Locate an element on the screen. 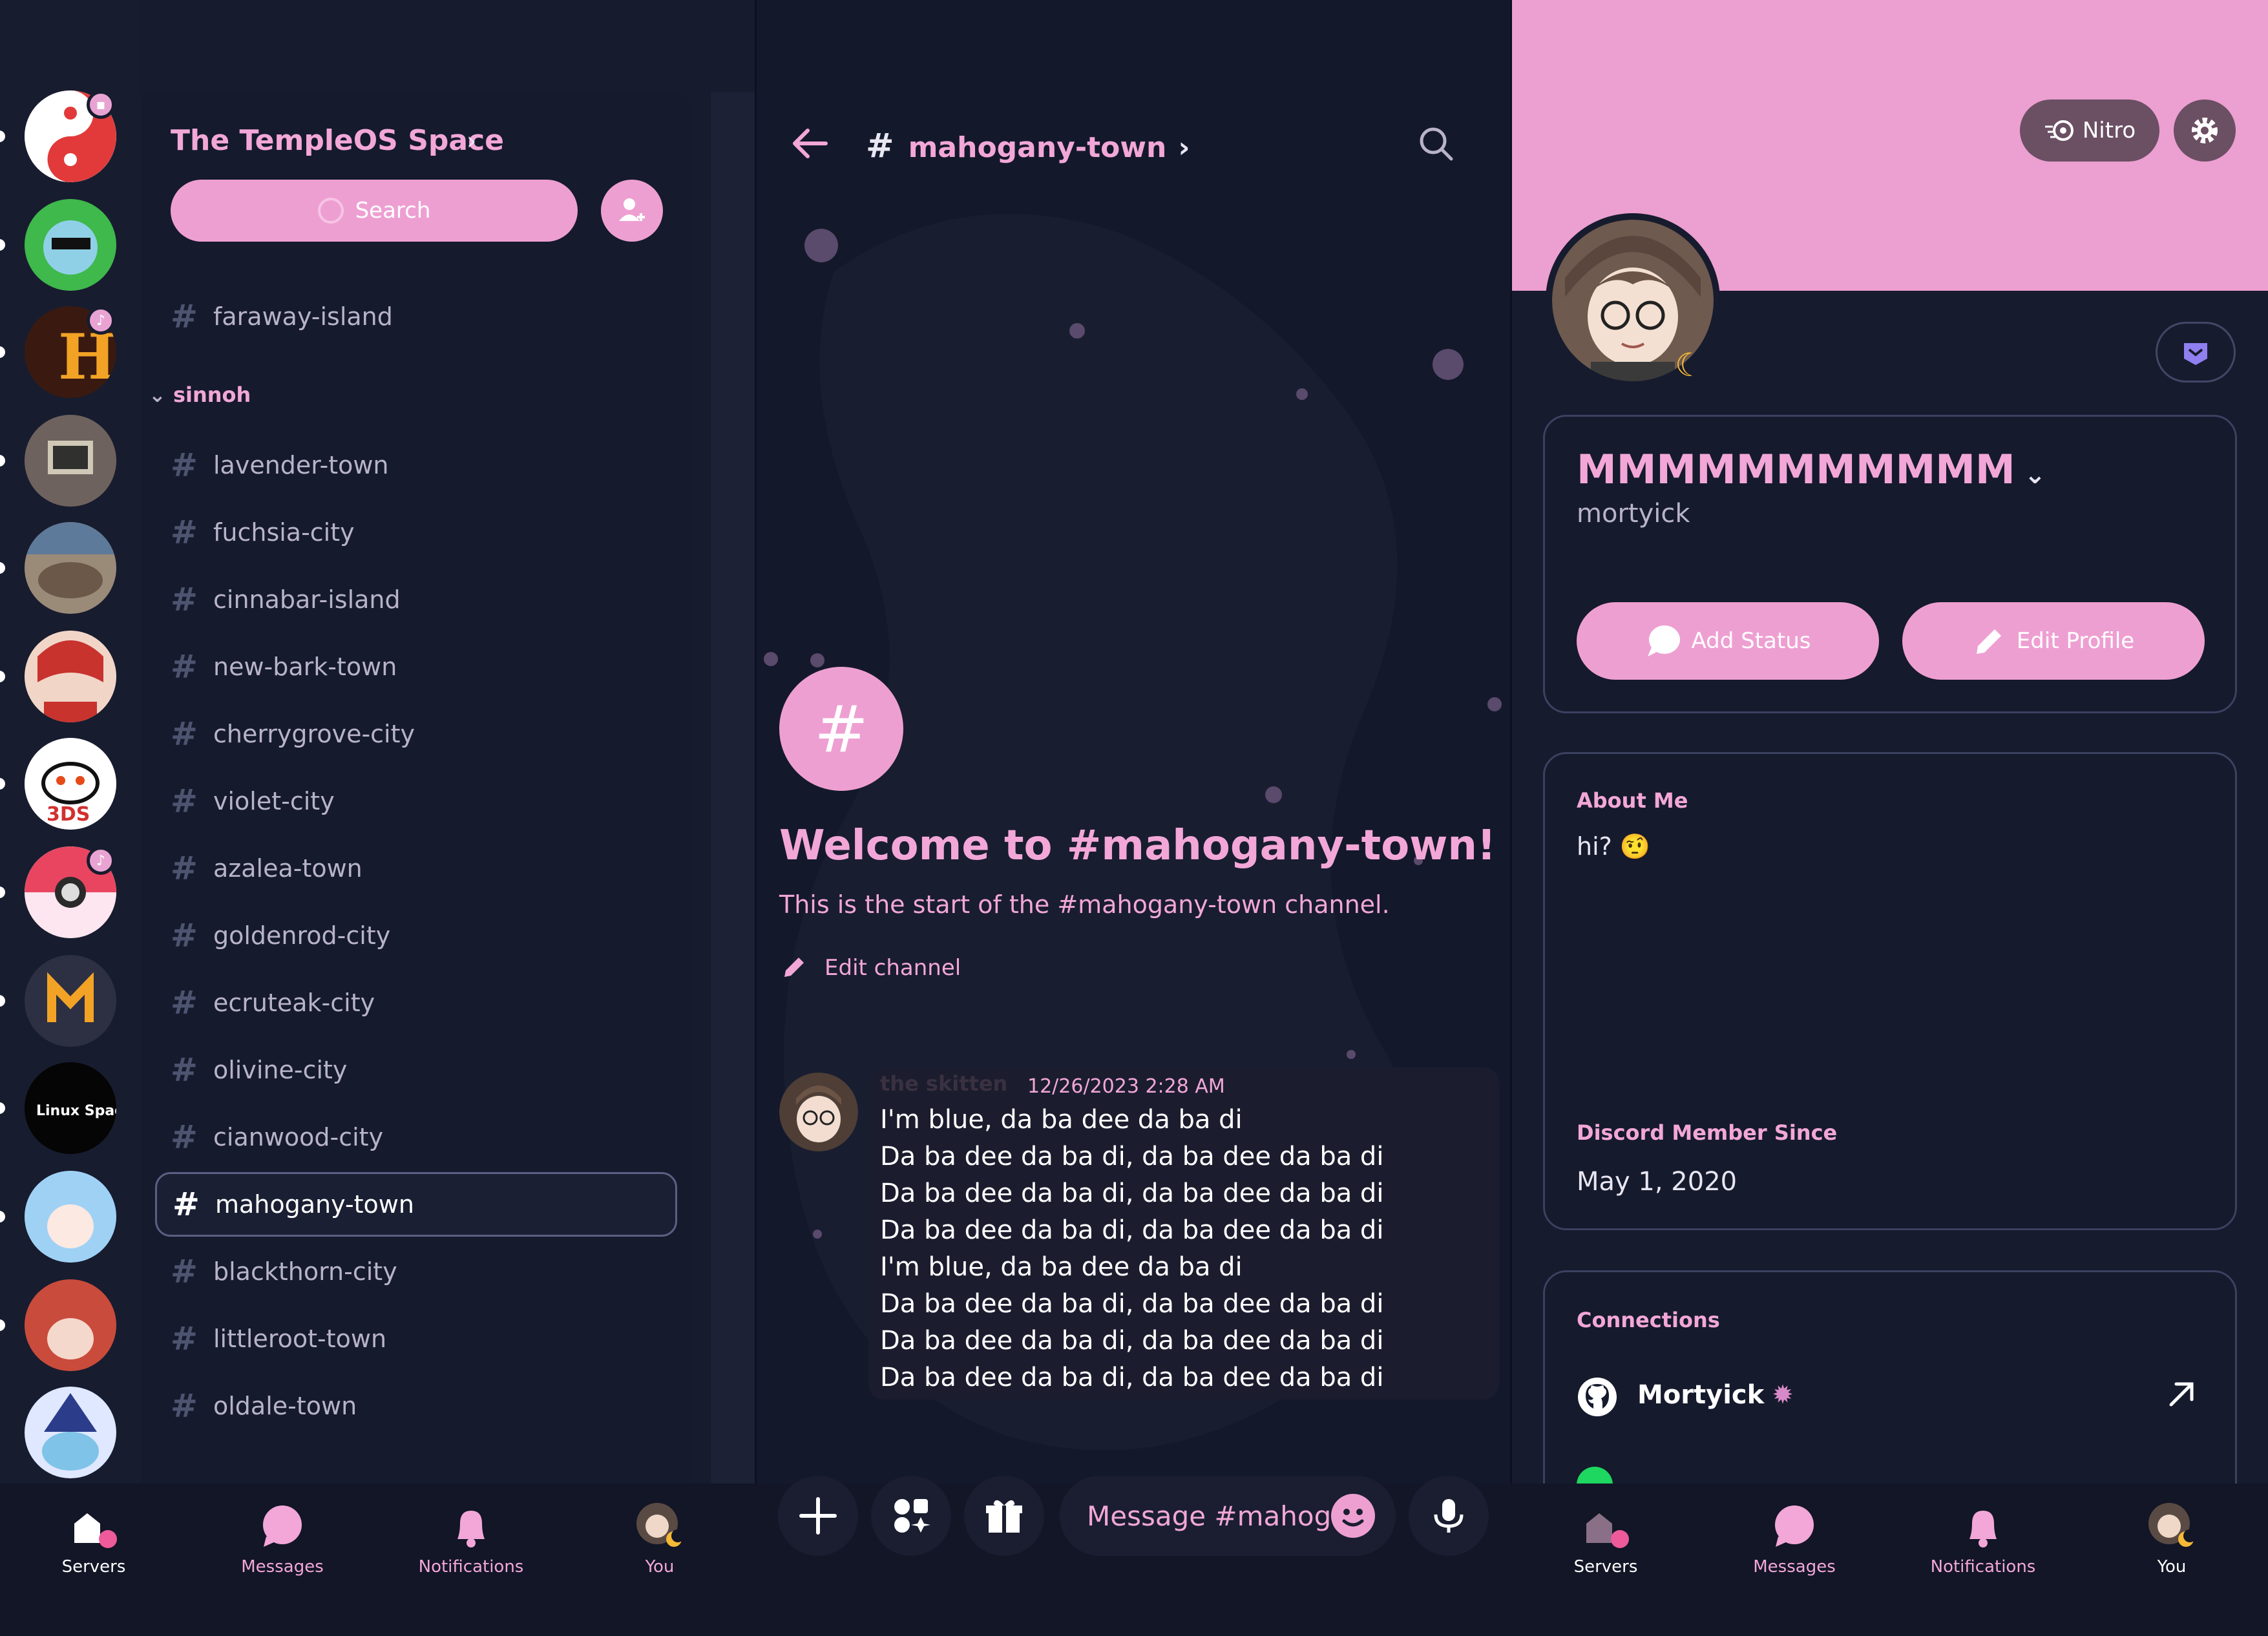  bell-icon is located at coordinates (471, 1529).